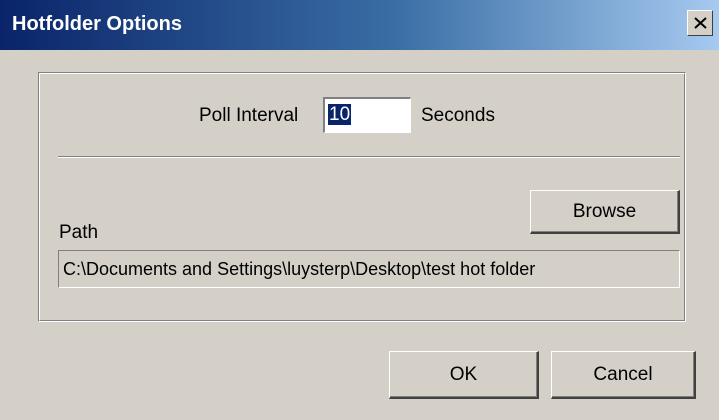  Describe the element at coordinates (340, 114) in the screenshot. I see `poll-interval-value: 10` at that location.